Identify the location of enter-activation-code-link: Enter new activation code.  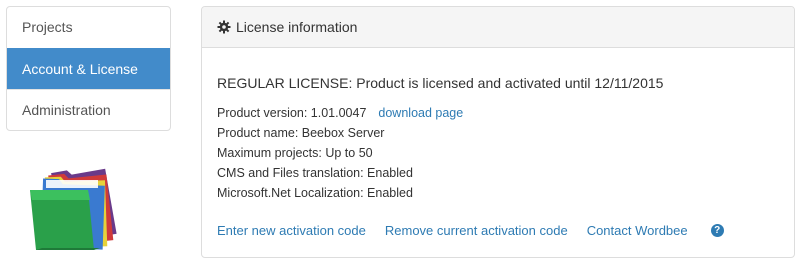
(291, 230).